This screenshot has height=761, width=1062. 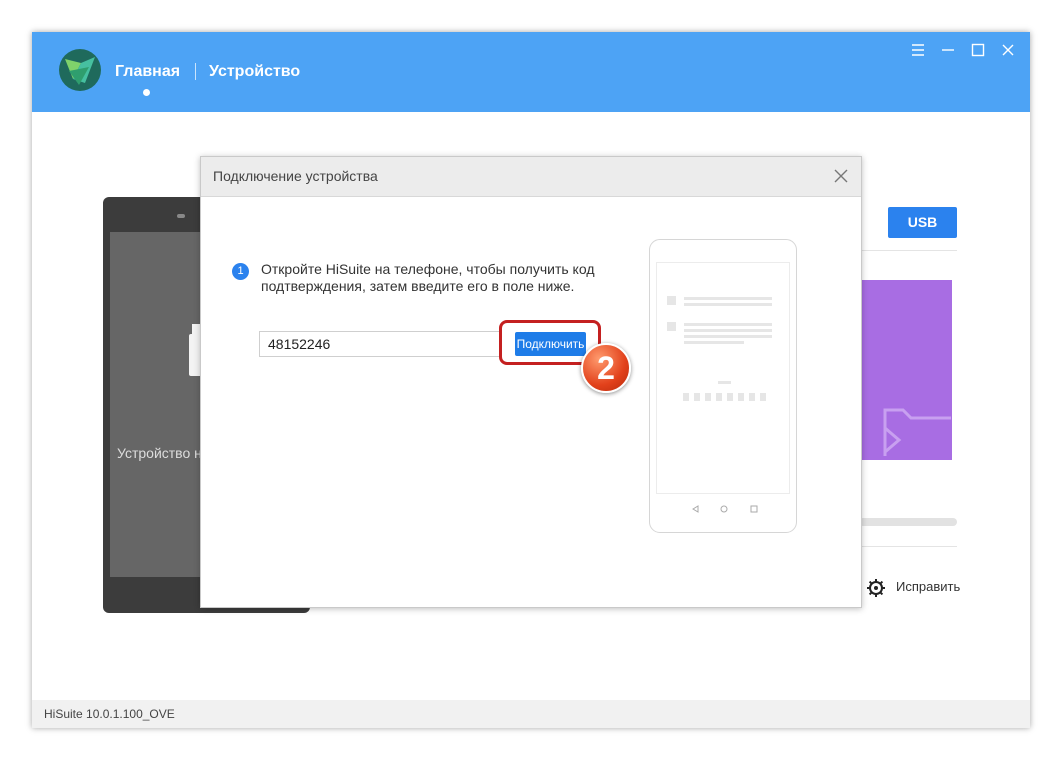 What do you see at coordinates (147, 72) in the screenshot?
I see `nav-tab-home: Главная` at bounding box center [147, 72].